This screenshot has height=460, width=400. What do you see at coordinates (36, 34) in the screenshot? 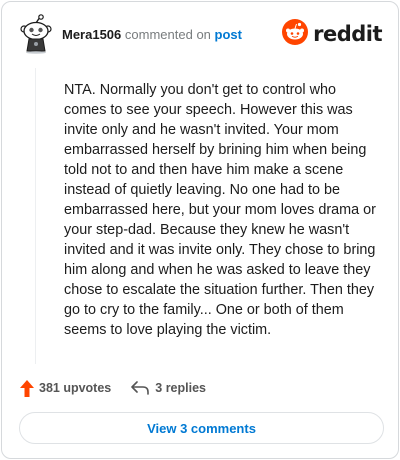
I see `snoo-avatar-icon` at bounding box center [36, 34].